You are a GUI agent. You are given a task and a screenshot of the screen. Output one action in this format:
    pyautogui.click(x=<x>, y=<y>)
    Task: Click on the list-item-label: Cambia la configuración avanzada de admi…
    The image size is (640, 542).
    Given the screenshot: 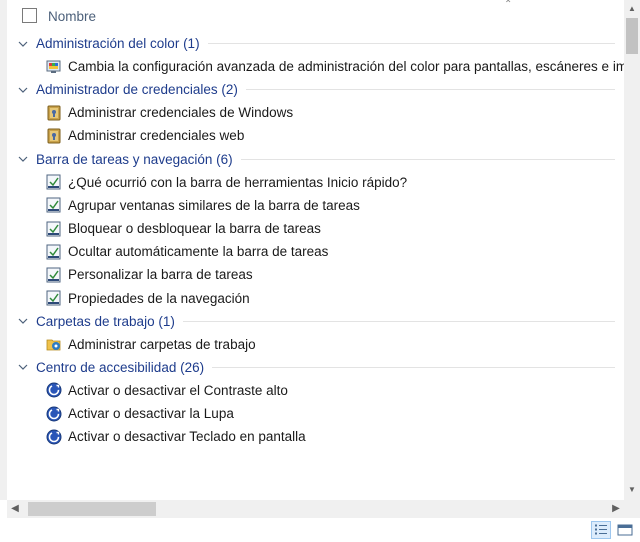 What is the action you would take?
    pyautogui.click(x=346, y=67)
    